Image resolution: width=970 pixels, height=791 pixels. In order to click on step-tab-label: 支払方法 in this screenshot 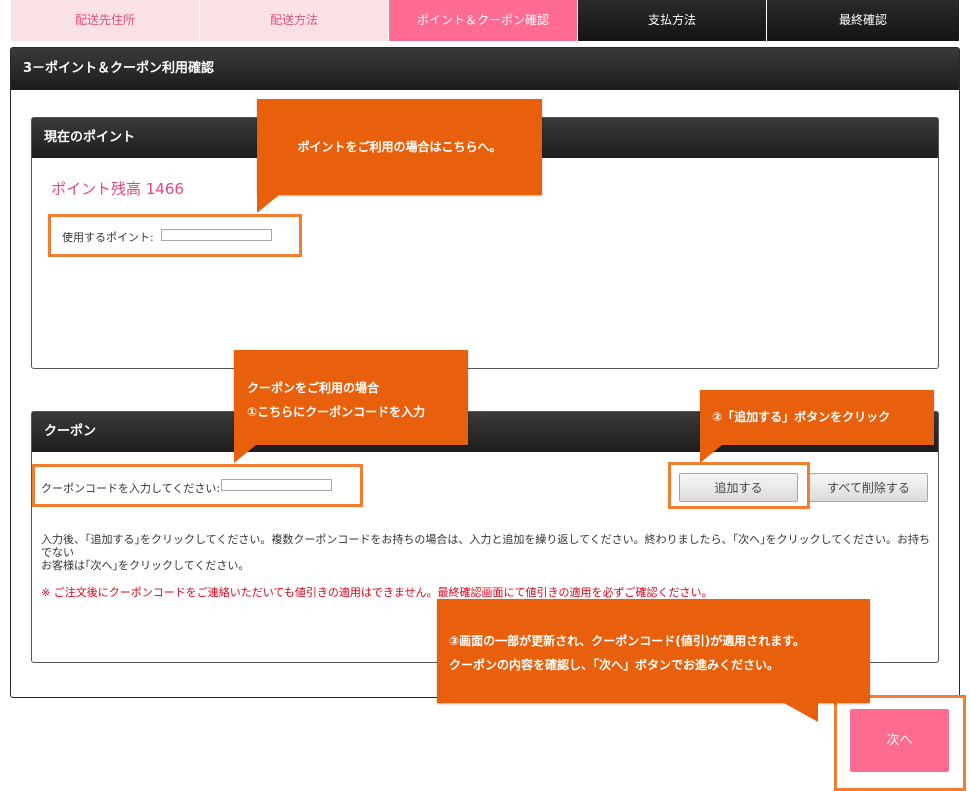, I will do `click(671, 20)`.